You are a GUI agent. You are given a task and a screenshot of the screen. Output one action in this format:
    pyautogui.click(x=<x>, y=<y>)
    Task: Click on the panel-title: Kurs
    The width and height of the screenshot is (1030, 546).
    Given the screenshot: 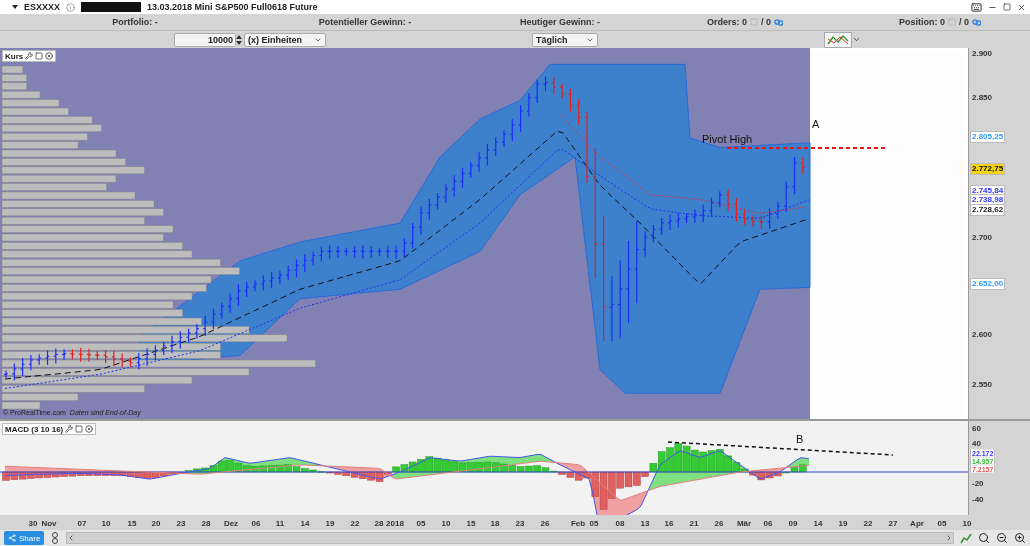 What is the action you would take?
    pyautogui.click(x=14, y=56)
    